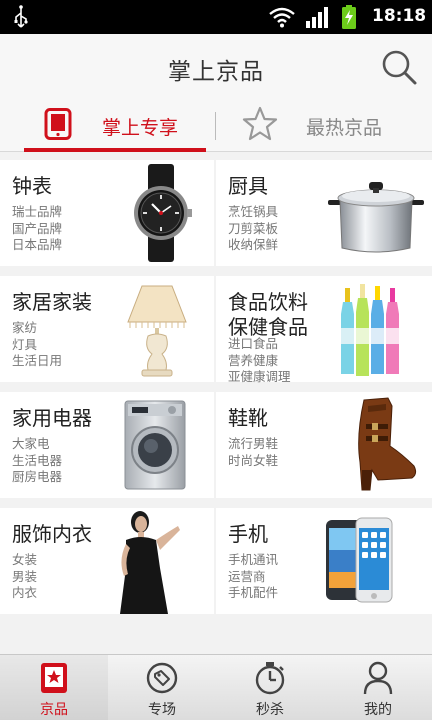 The width and height of the screenshot is (432, 720). Describe the element at coordinates (162, 678) in the screenshot. I see `tag-icon` at that location.